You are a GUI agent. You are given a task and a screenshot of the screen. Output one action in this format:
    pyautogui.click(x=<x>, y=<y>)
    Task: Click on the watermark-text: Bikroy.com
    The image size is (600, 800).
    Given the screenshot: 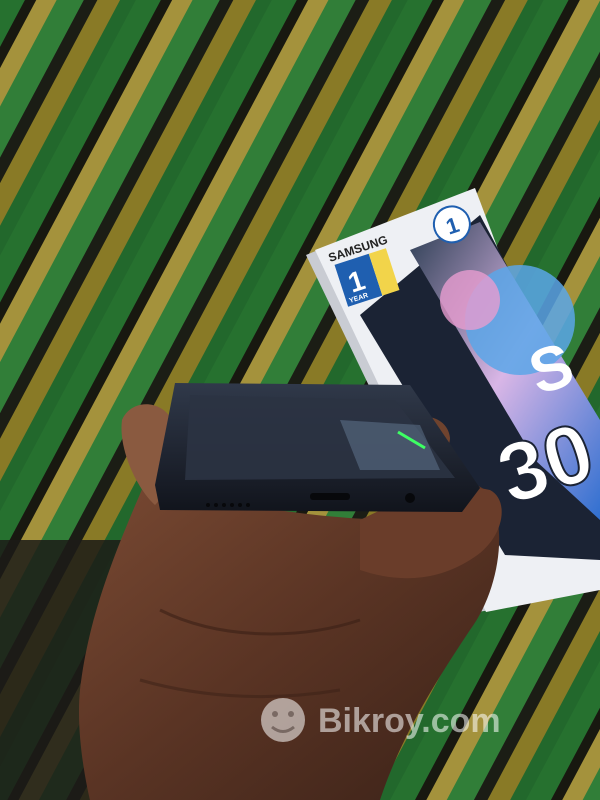 What is the action you would take?
    pyautogui.click(x=409, y=721)
    